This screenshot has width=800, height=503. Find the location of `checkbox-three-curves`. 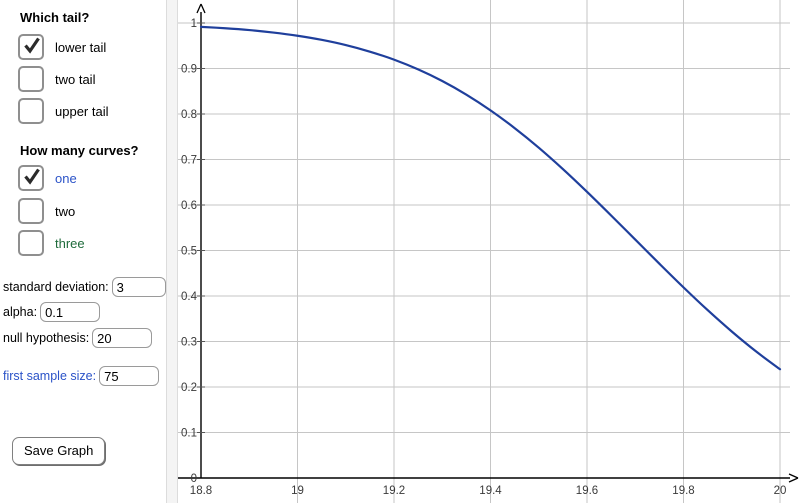

checkbox-three-curves is located at coordinates (31, 243).